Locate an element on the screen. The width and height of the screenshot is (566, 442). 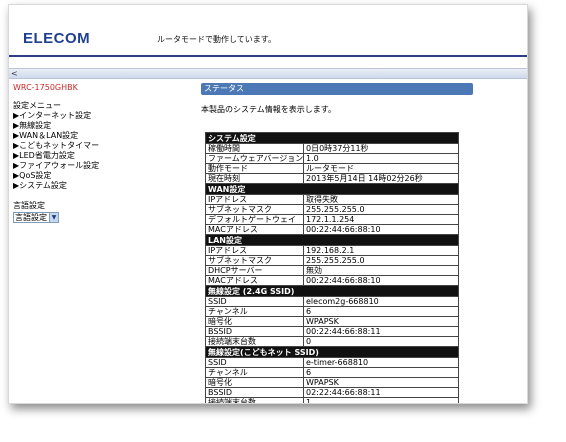
table-row: 接続端末台数 0 is located at coordinates (332, 341).